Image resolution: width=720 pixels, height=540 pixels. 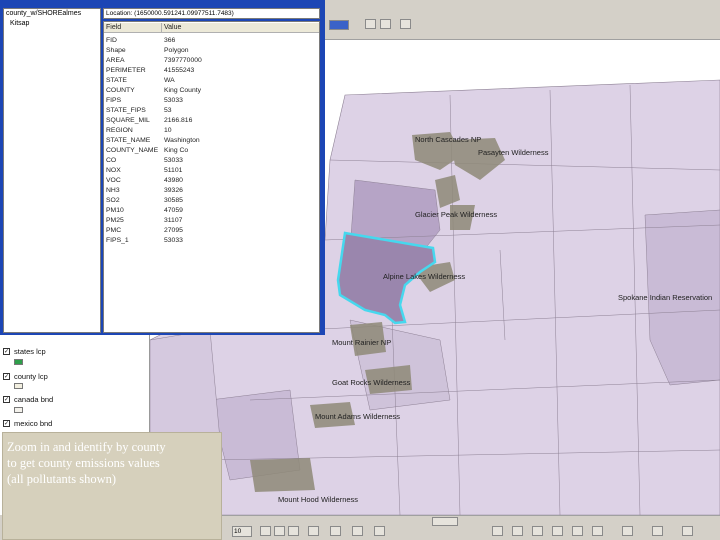 What do you see at coordinates (115, 220) in the screenshot?
I see `attribute-field: PM25` at bounding box center [115, 220].